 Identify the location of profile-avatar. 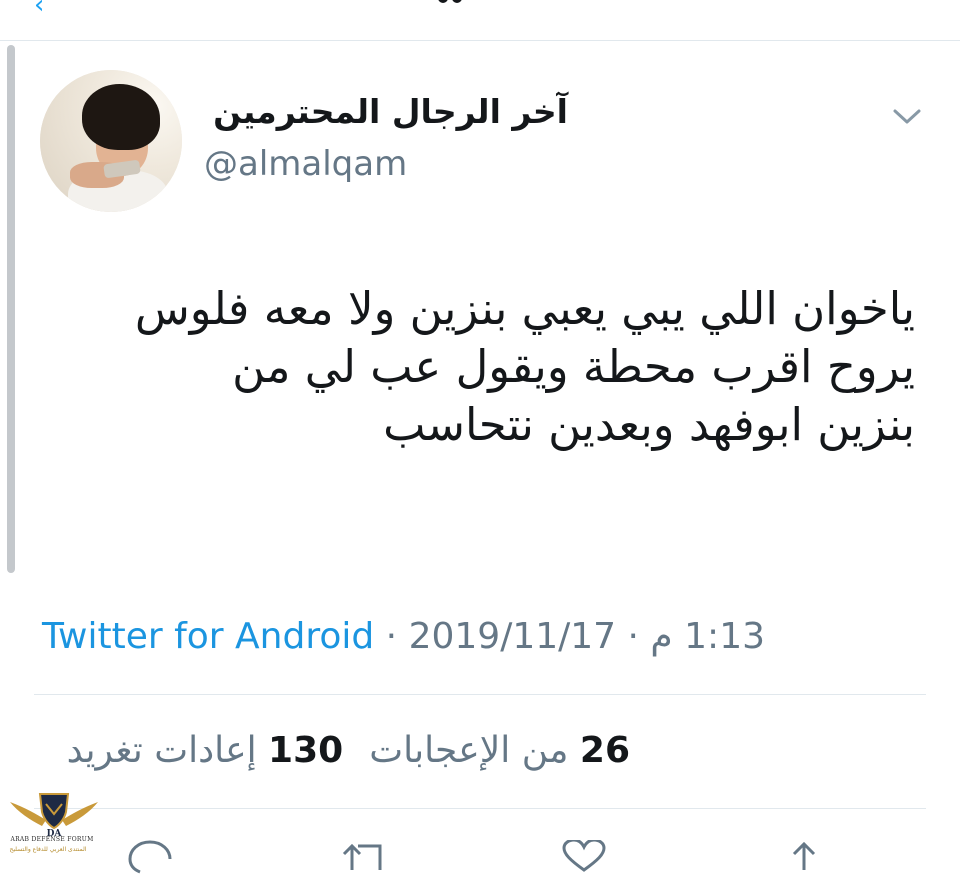
(111, 141).